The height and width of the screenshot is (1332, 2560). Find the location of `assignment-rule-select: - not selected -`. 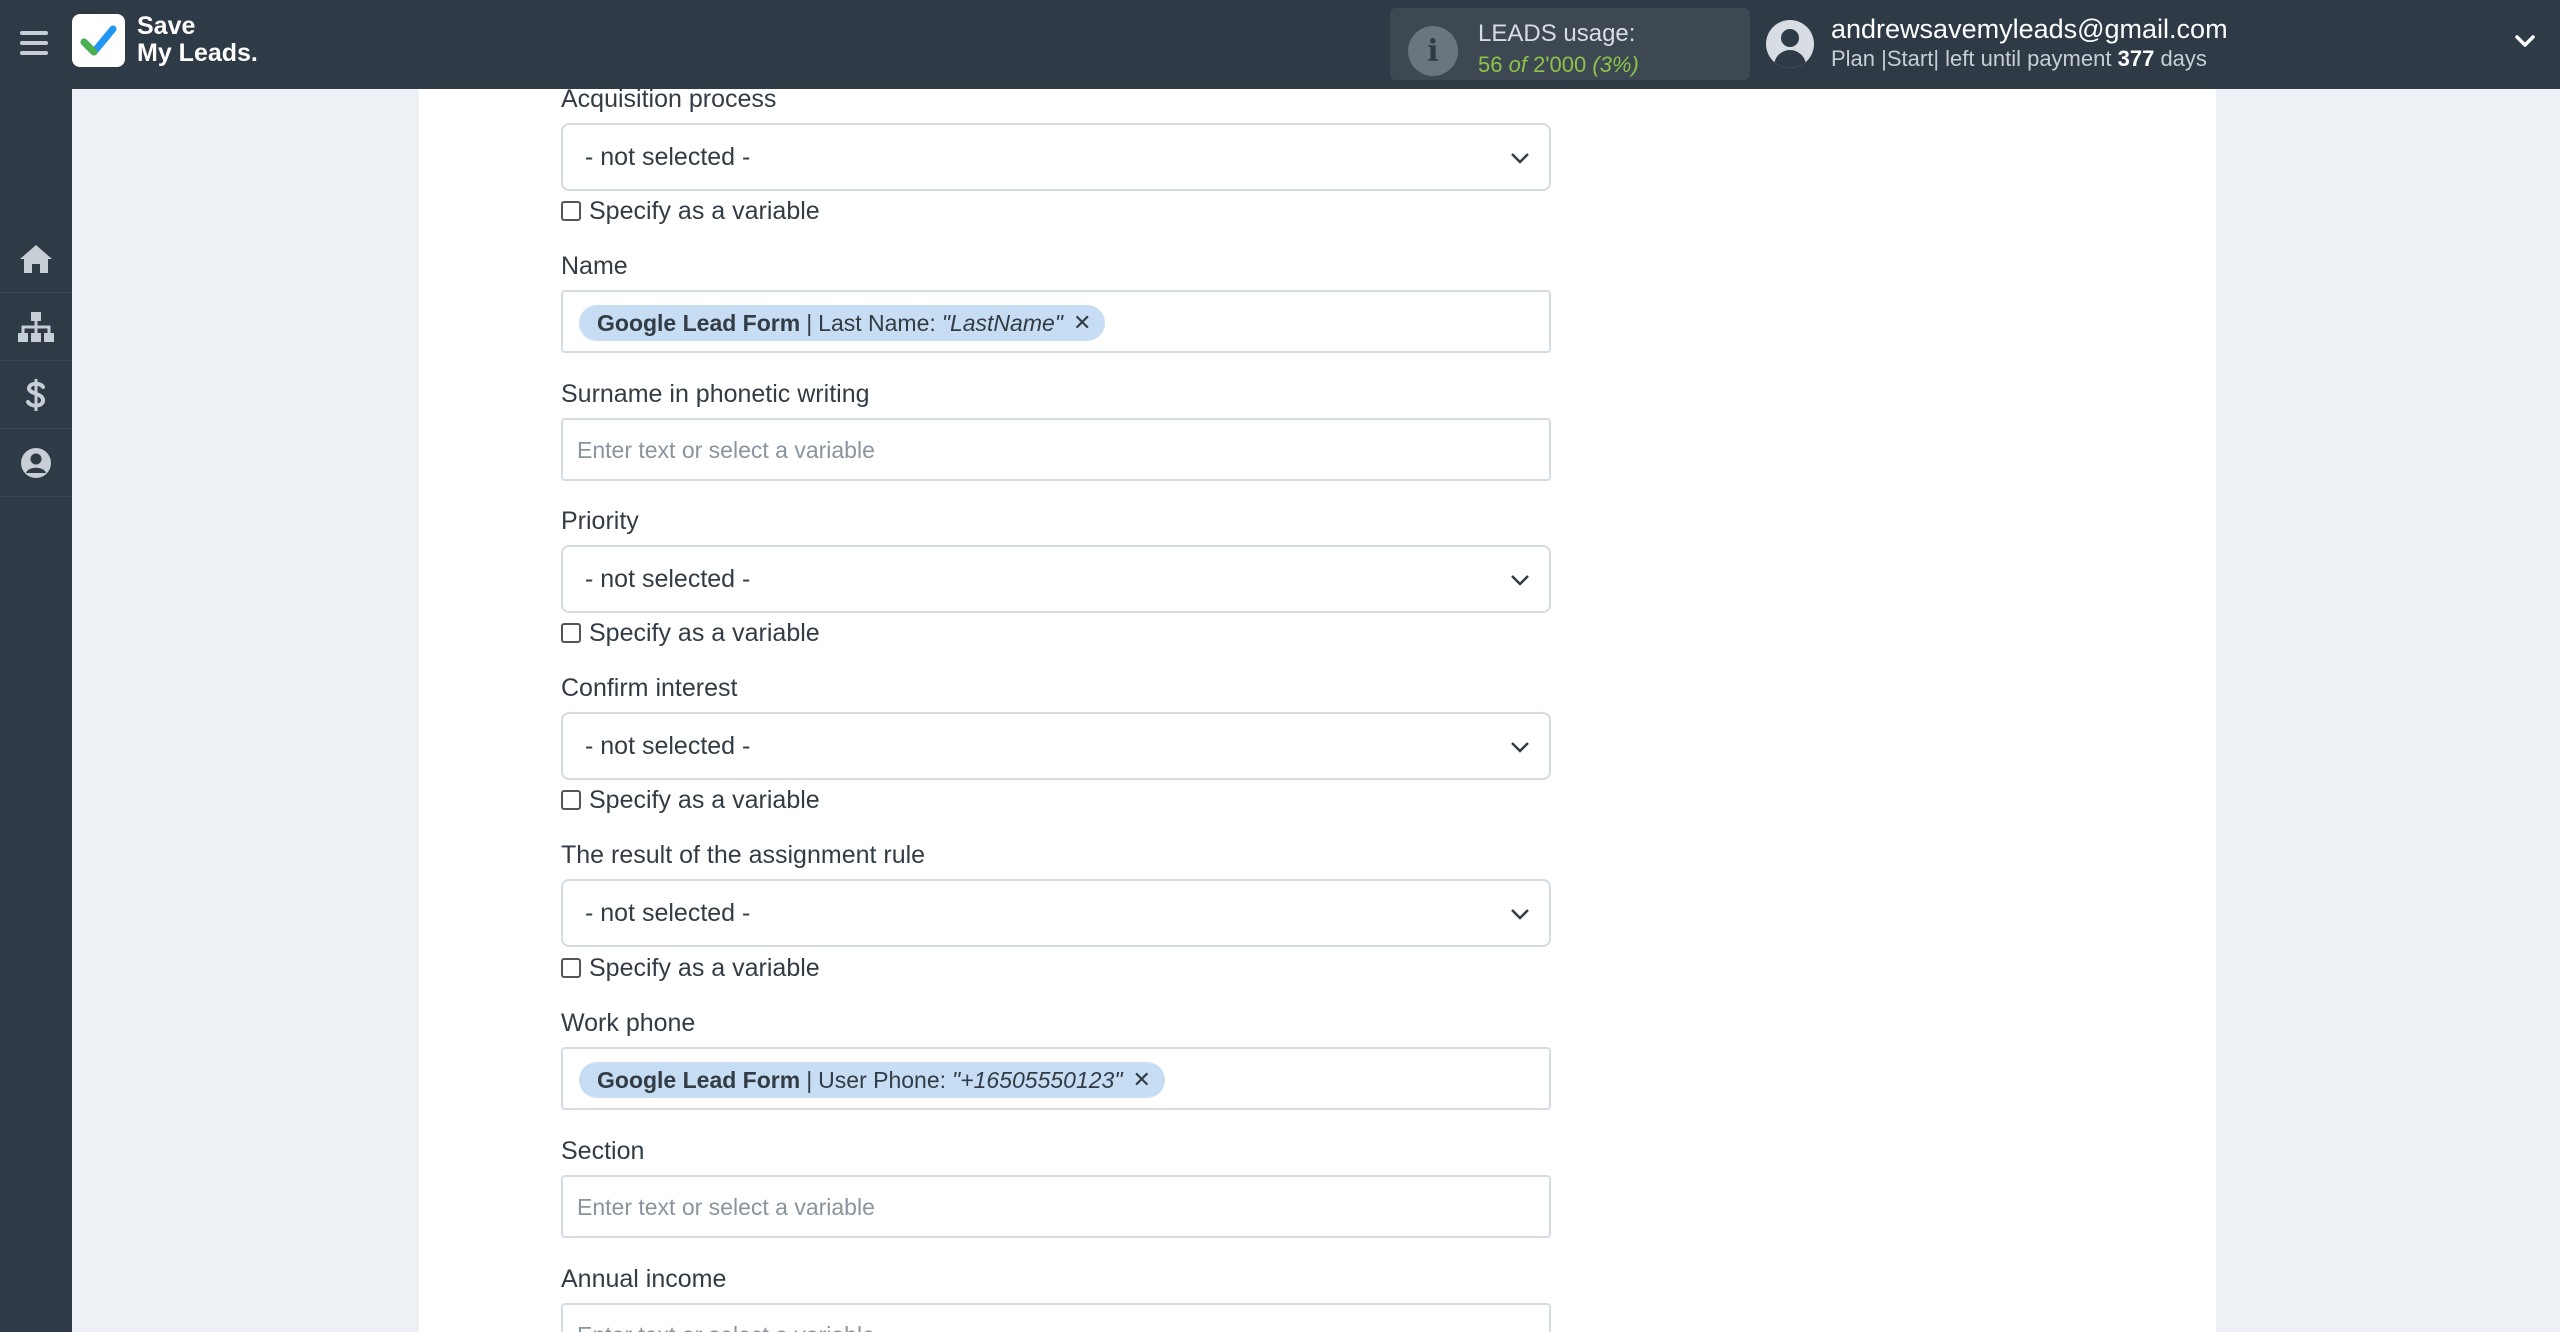

assignment-rule-select: - not selected - is located at coordinates (1056, 913).